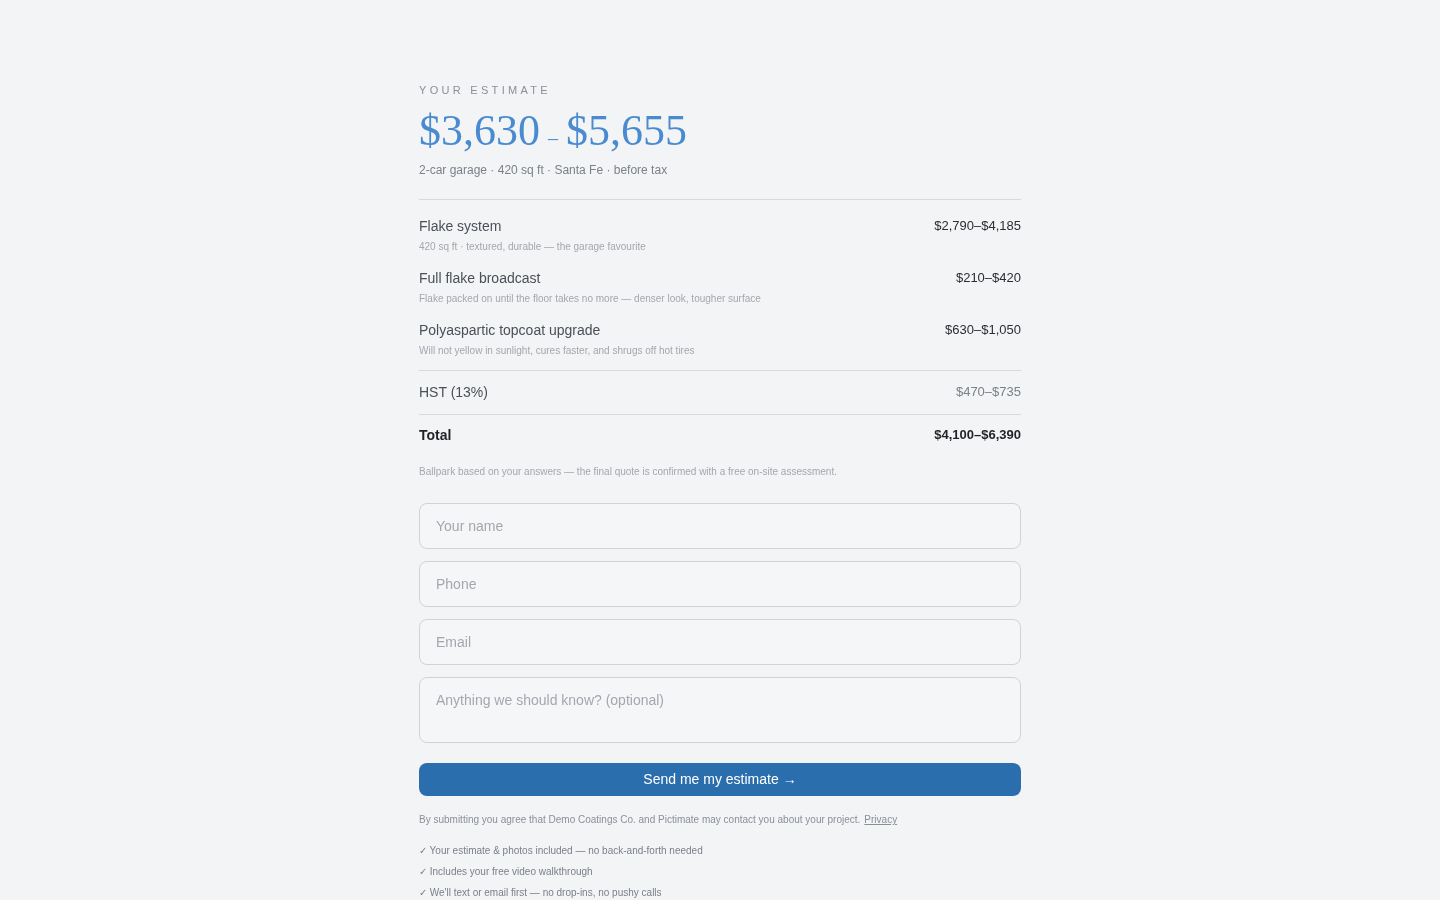 Image resolution: width=1440 pixels, height=900 pixels. What do you see at coordinates (640, 820) in the screenshot?
I see `consent-text: By submitting you agree that Demo Coatings Co. and Pictimate may contact you about your project.` at bounding box center [640, 820].